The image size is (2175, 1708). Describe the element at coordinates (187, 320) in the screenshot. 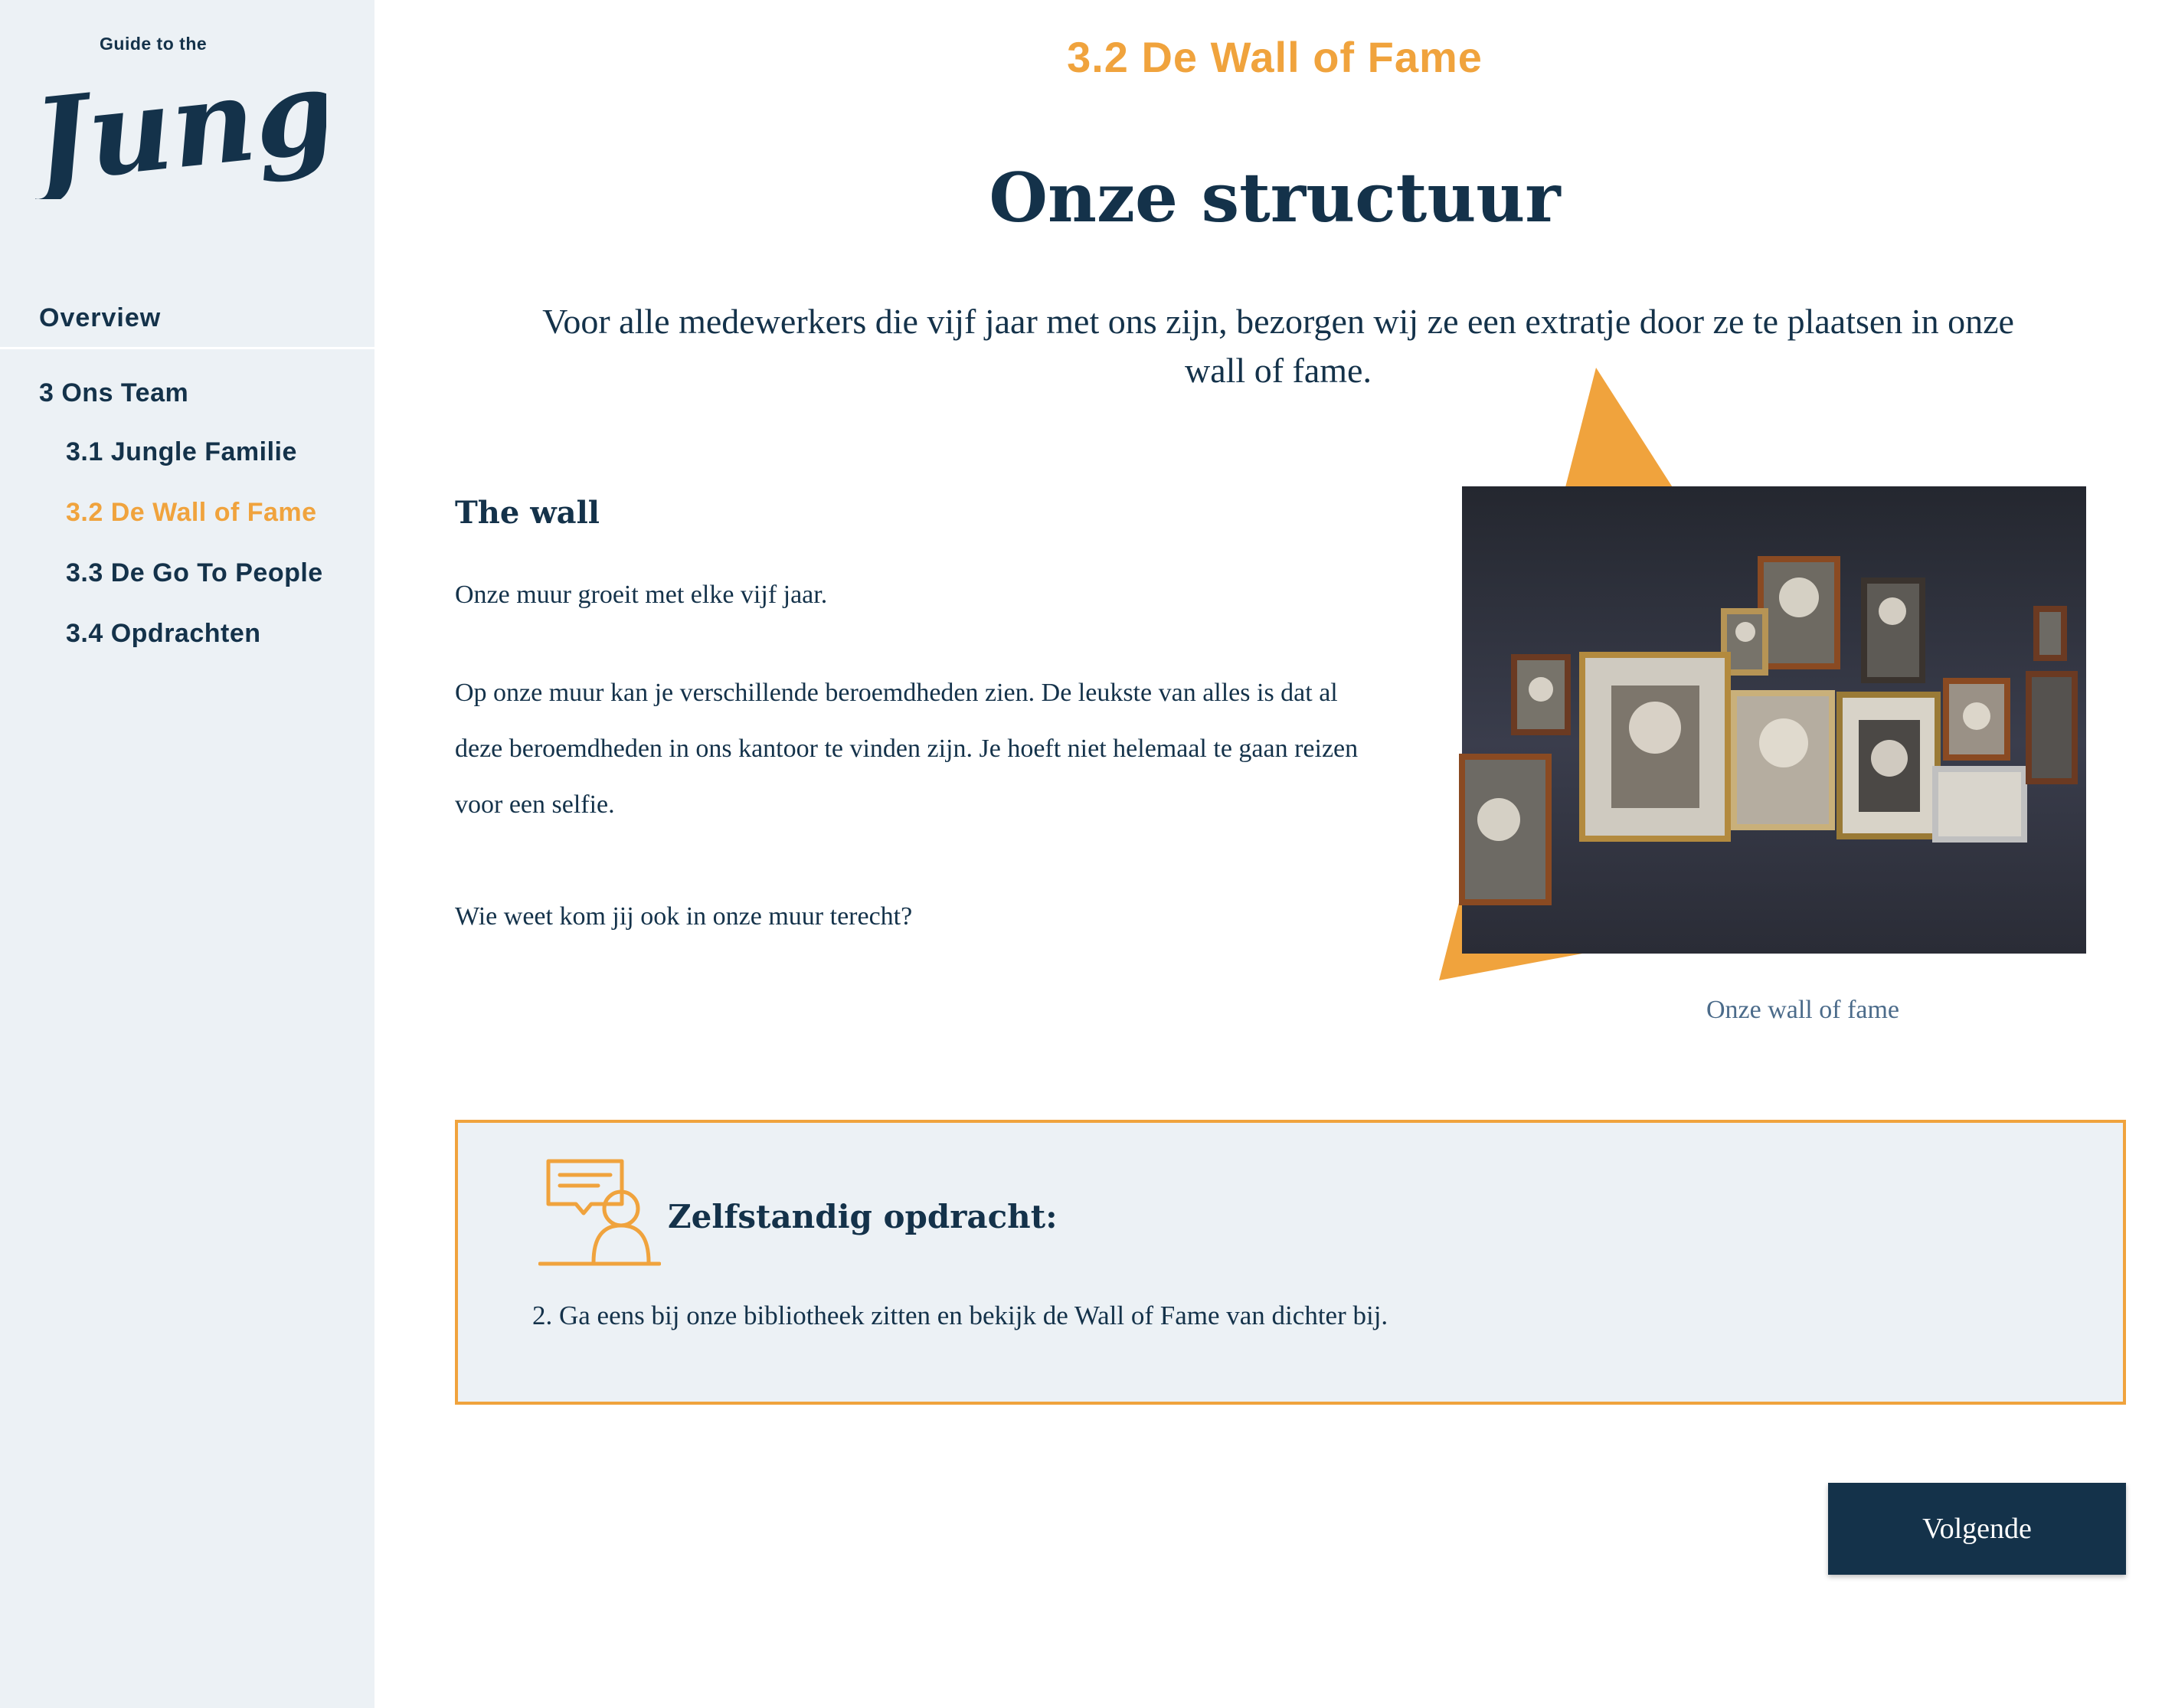

I see `nav-overview: Overview` at that location.